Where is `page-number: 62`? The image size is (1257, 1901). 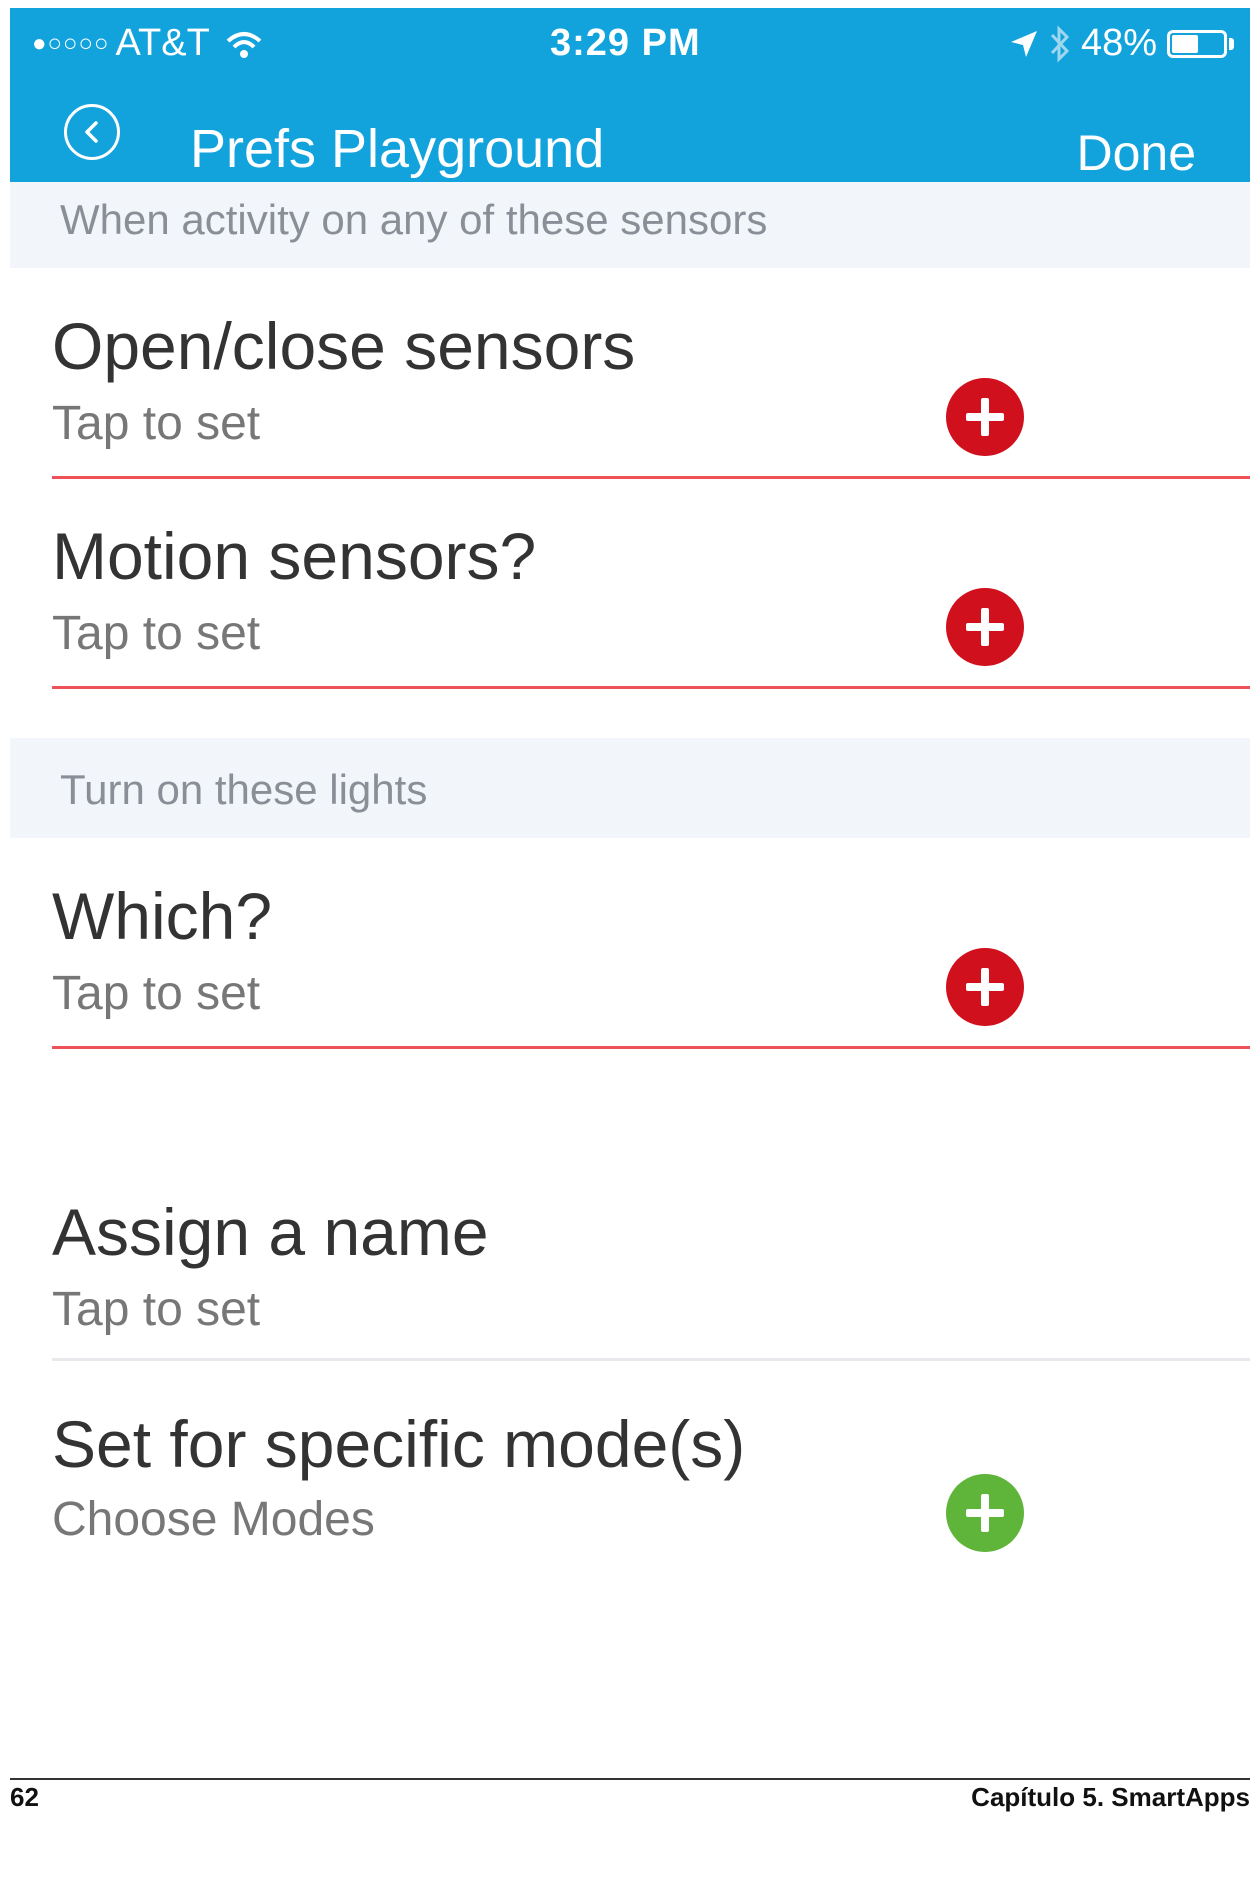
page-number: 62 is located at coordinates (24, 1797).